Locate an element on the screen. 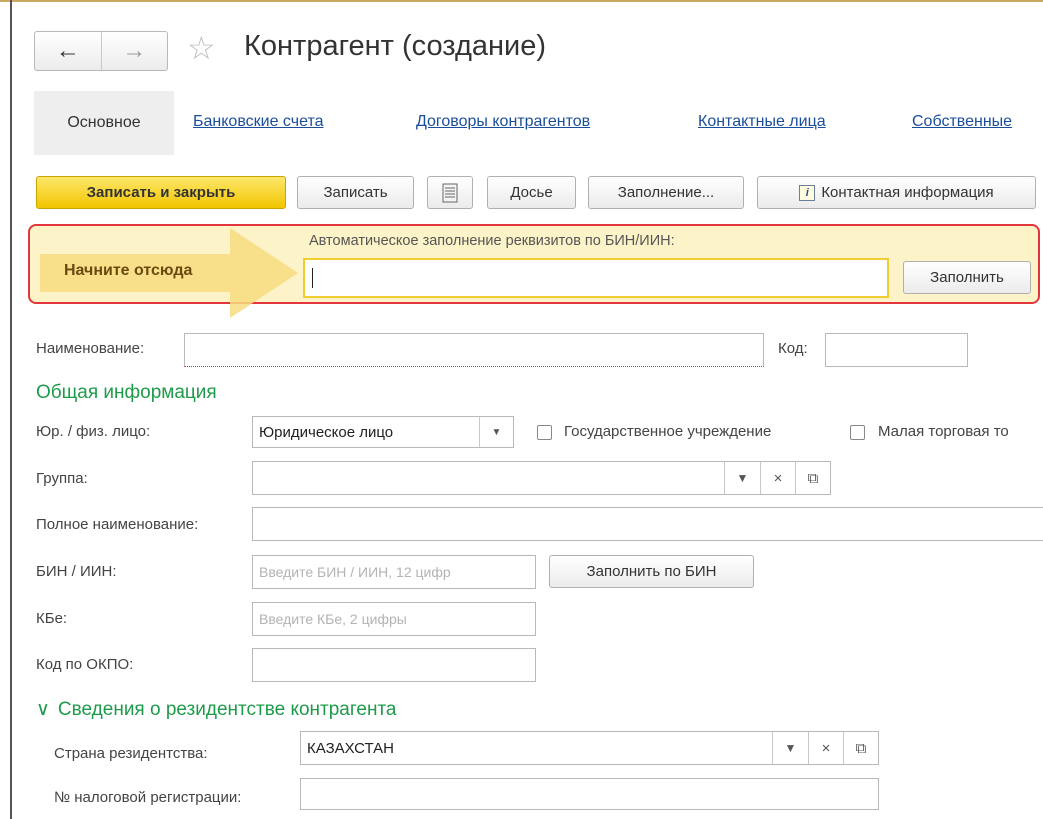 Image resolution: width=1043 pixels, height=819 pixels. kbe-placeholder: Введите КБе, 2 цифры is located at coordinates (333, 619).